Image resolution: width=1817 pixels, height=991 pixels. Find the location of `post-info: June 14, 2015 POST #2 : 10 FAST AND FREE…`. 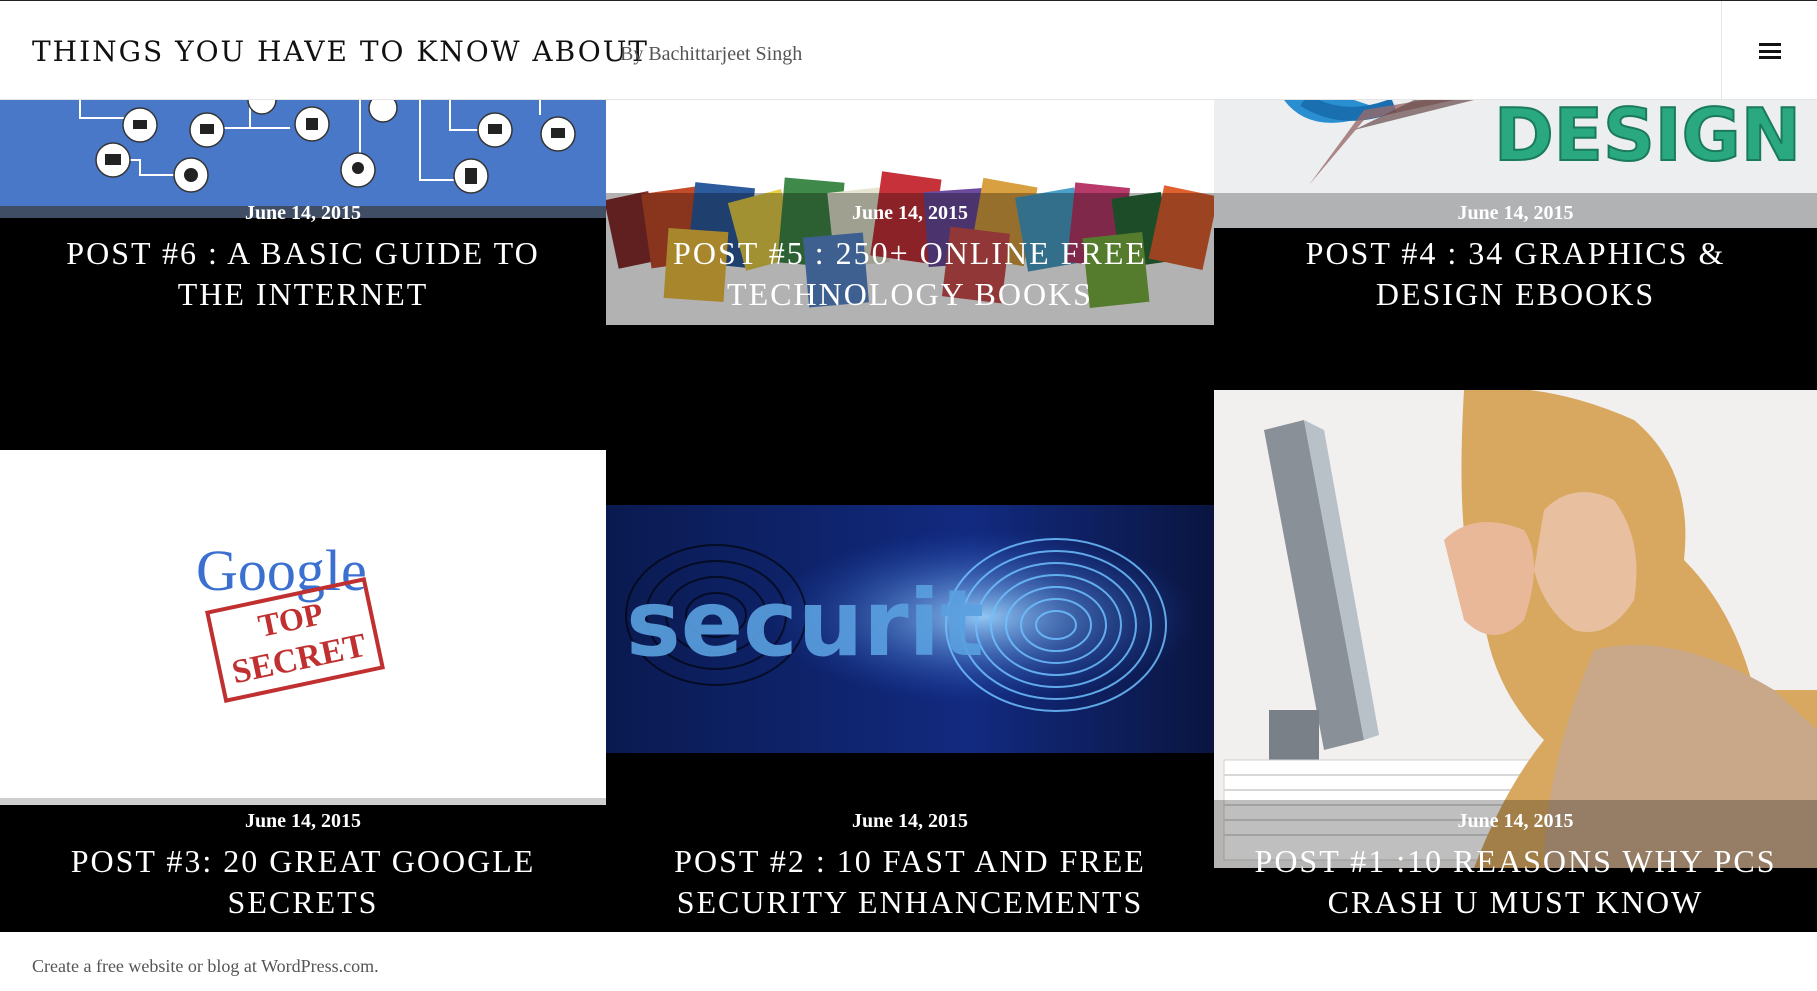

post-info: June 14, 2015 POST #2 : 10 FAST AND FREE… is located at coordinates (910, 866).